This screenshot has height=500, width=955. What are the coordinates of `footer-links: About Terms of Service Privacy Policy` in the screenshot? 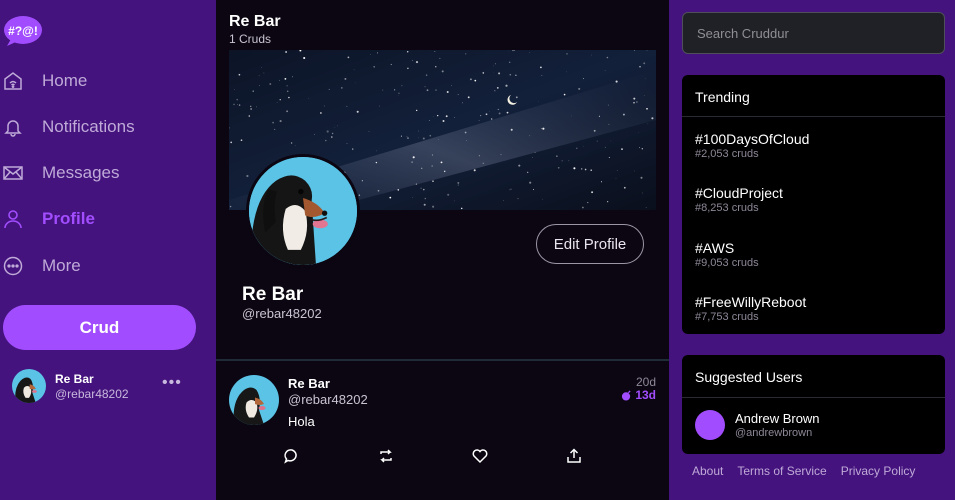 It's located at (817, 471).